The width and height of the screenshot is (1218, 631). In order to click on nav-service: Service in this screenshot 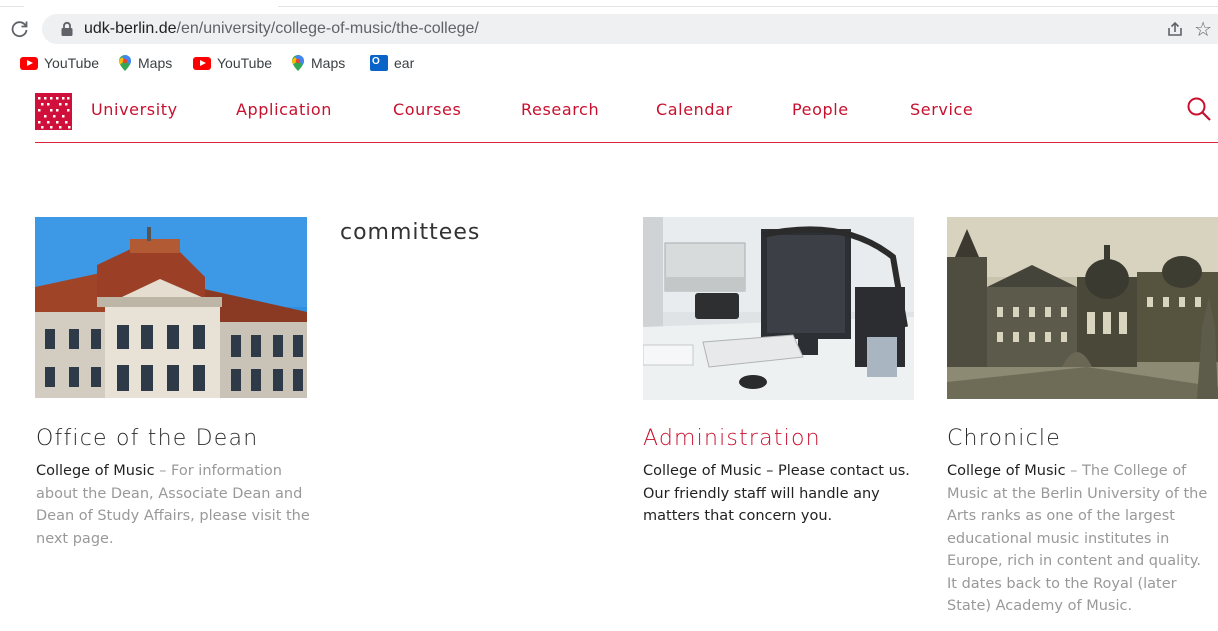, I will do `click(941, 109)`.